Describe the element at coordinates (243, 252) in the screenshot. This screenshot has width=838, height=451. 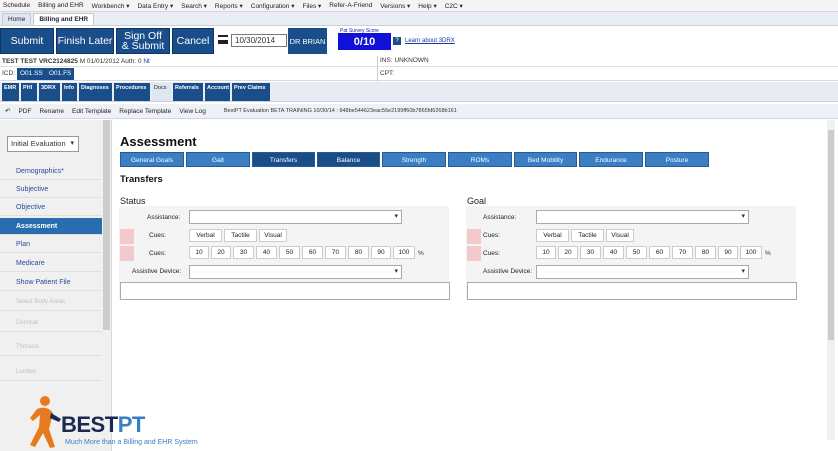
I see `status-pct-30: 30` at that location.